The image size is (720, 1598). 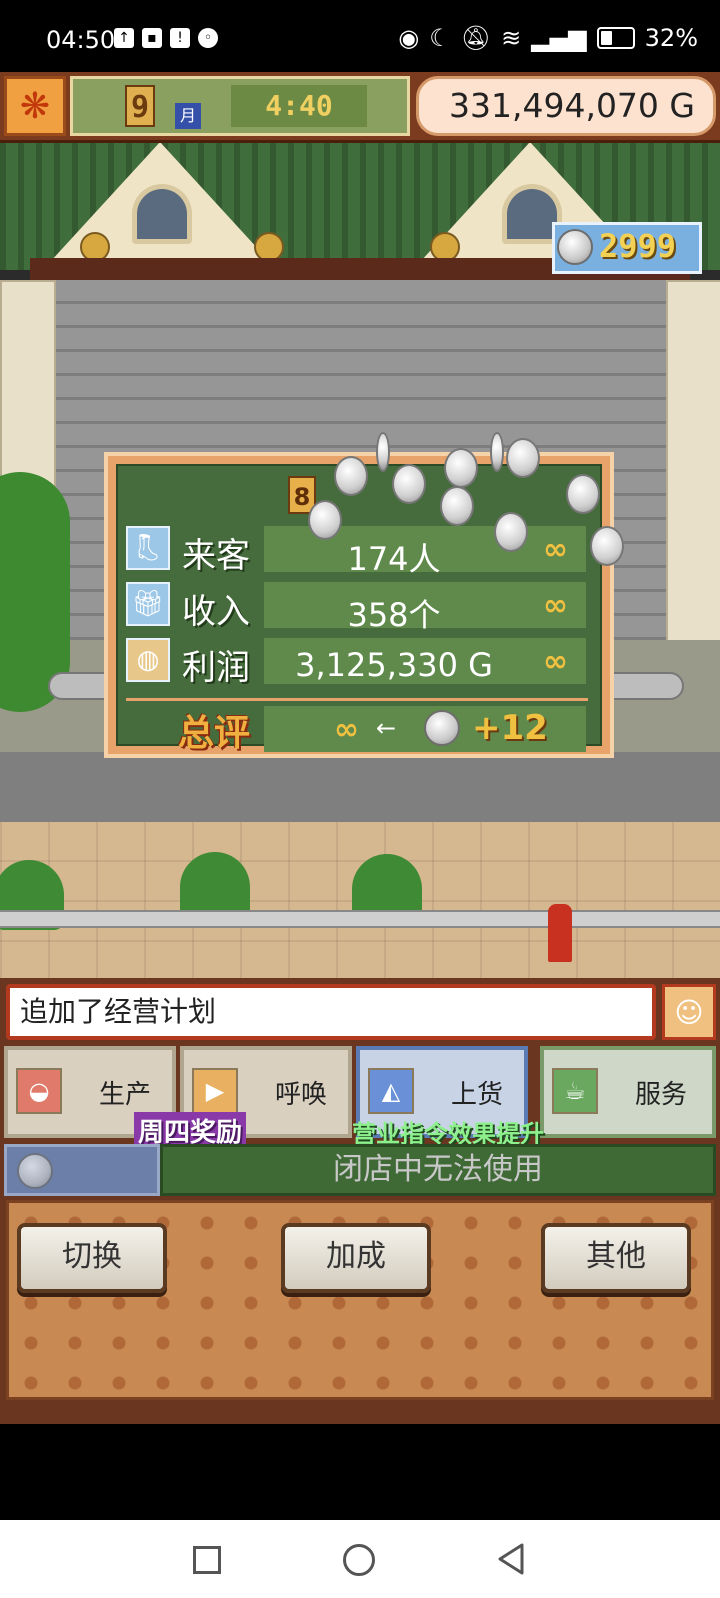 I want to click on wechat-icon: ◦, so click(x=208, y=38).